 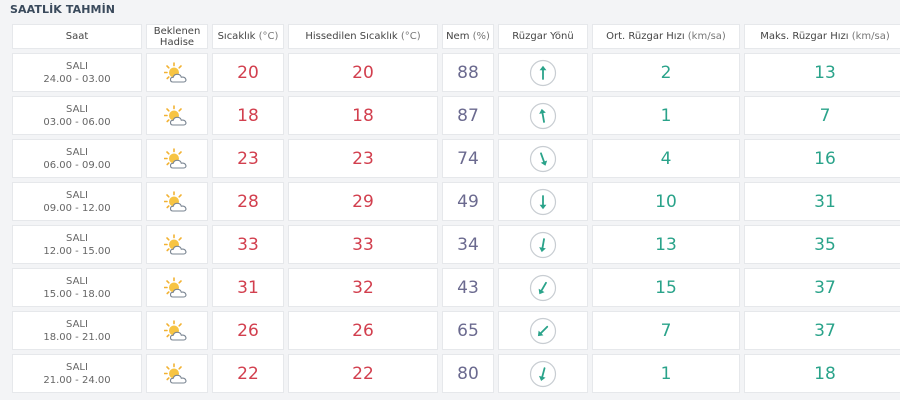 I want to click on time-range: 24.00 - 03.00, so click(x=77, y=79).